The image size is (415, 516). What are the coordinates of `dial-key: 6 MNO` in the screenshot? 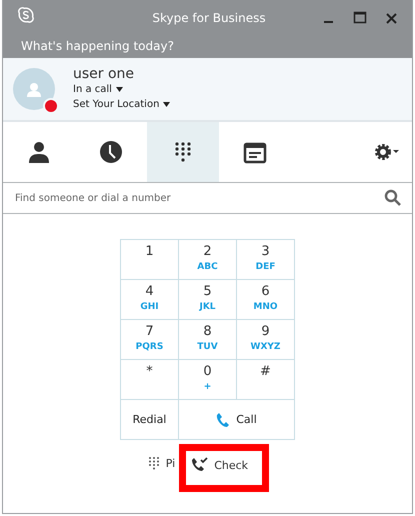 It's located at (266, 300).